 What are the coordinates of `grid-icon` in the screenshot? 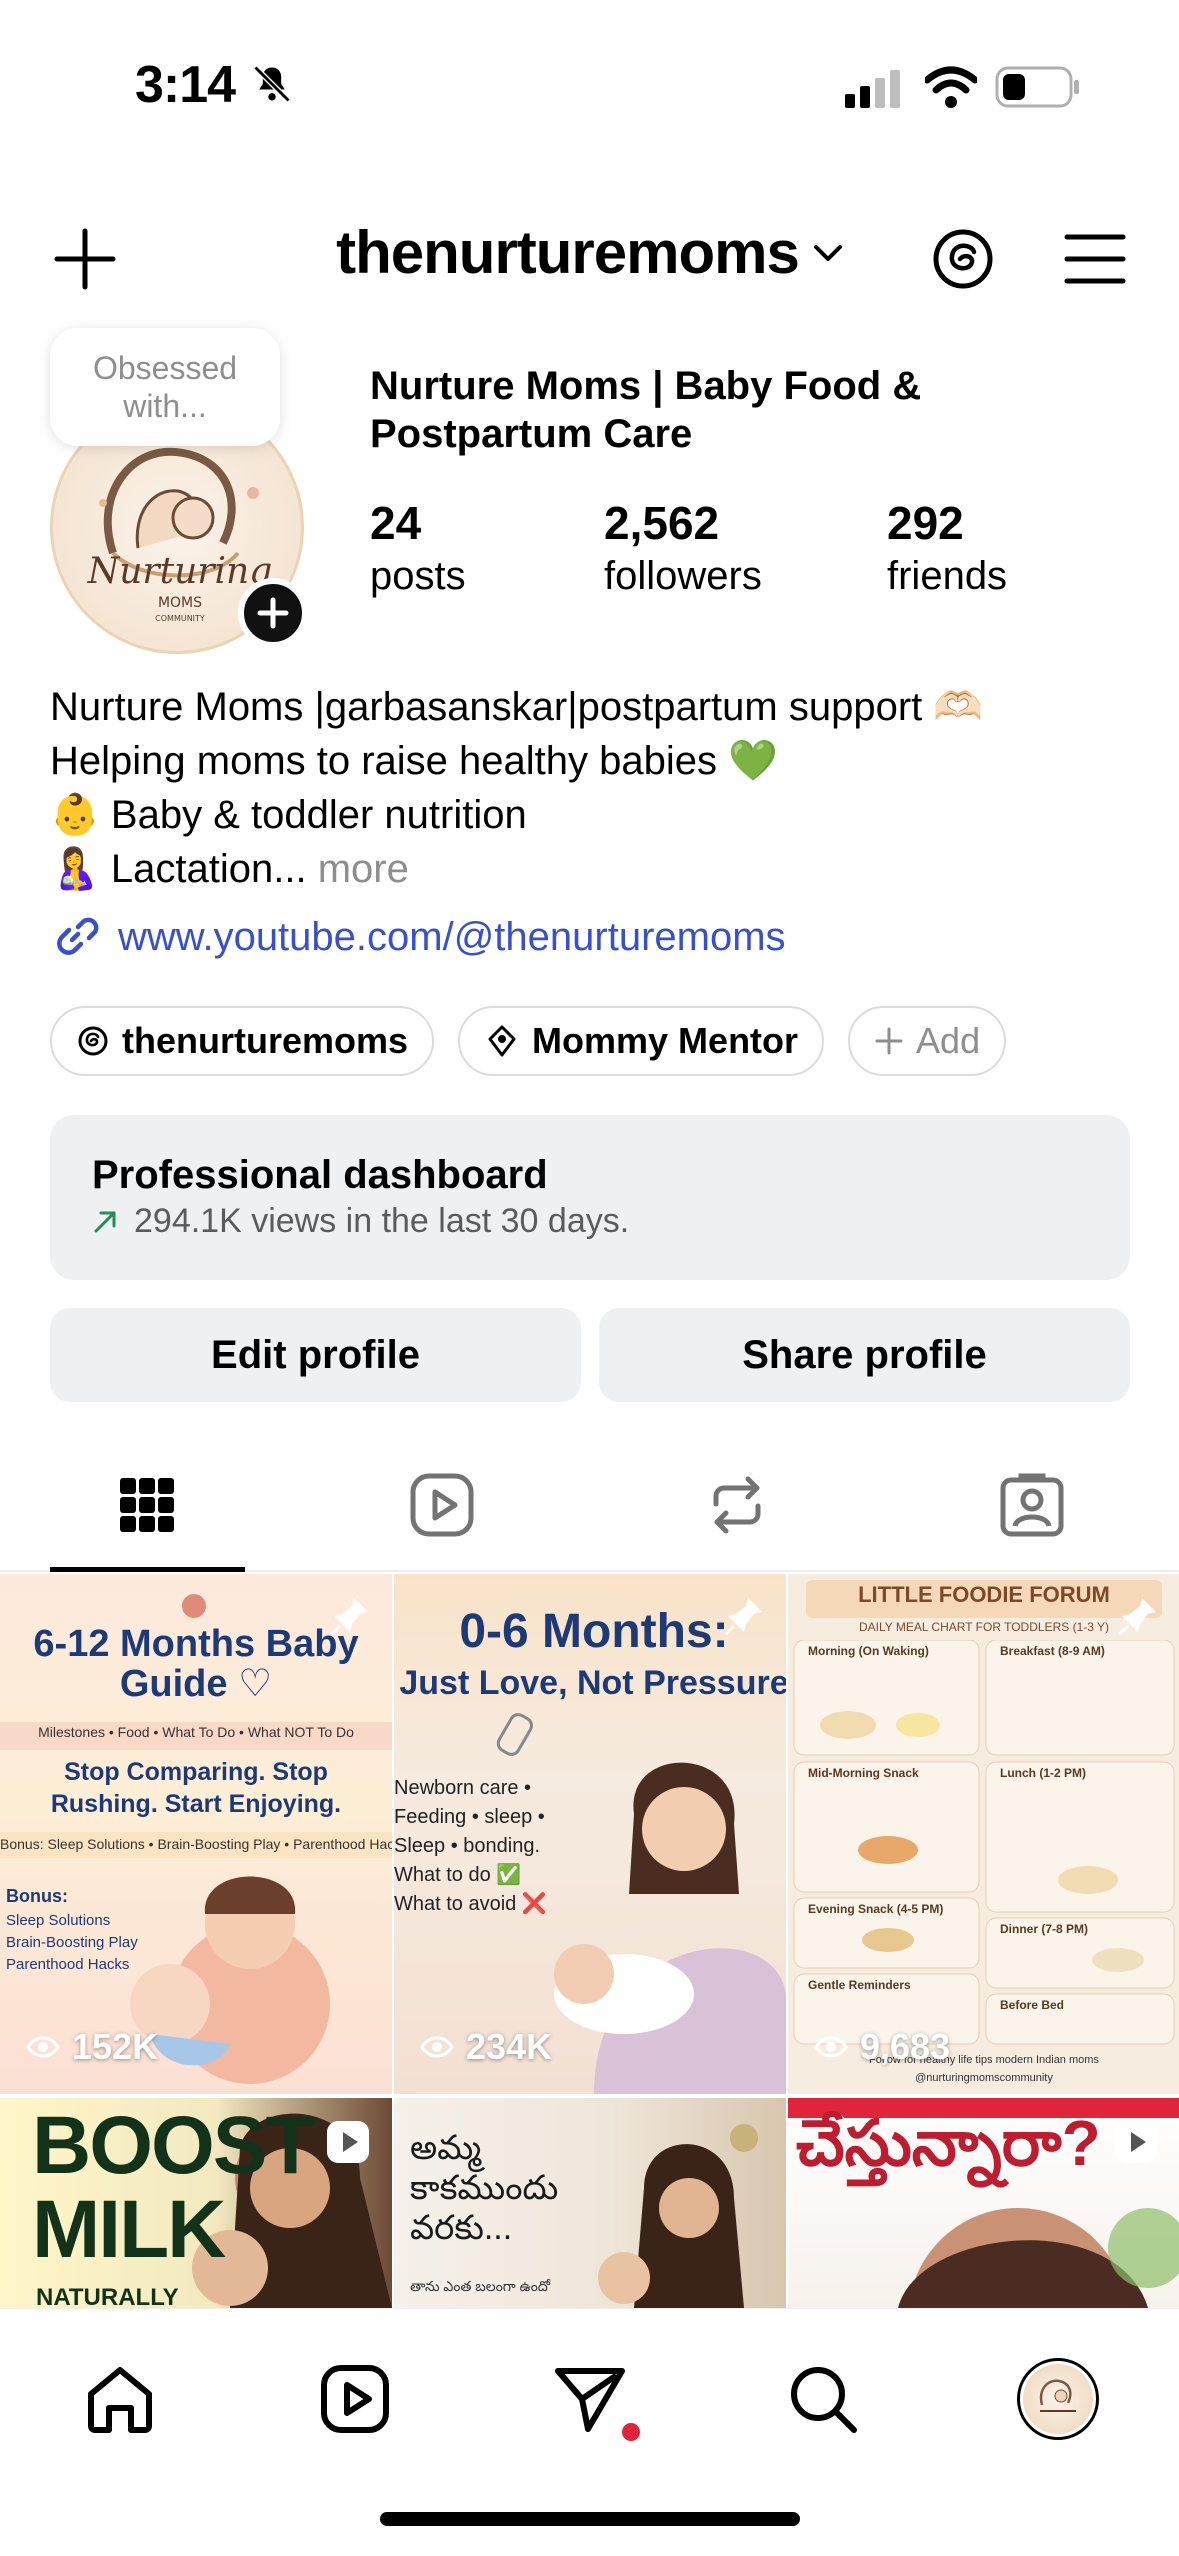 It's located at (147, 1505).